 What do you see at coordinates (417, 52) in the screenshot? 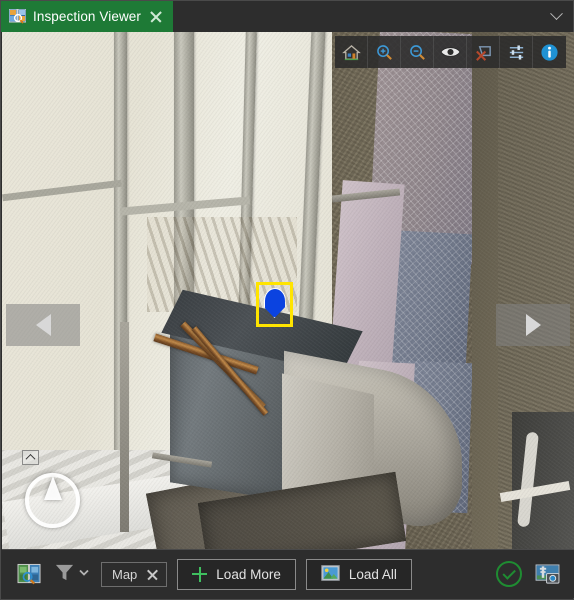
I see `zoom-out-icon` at bounding box center [417, 52].